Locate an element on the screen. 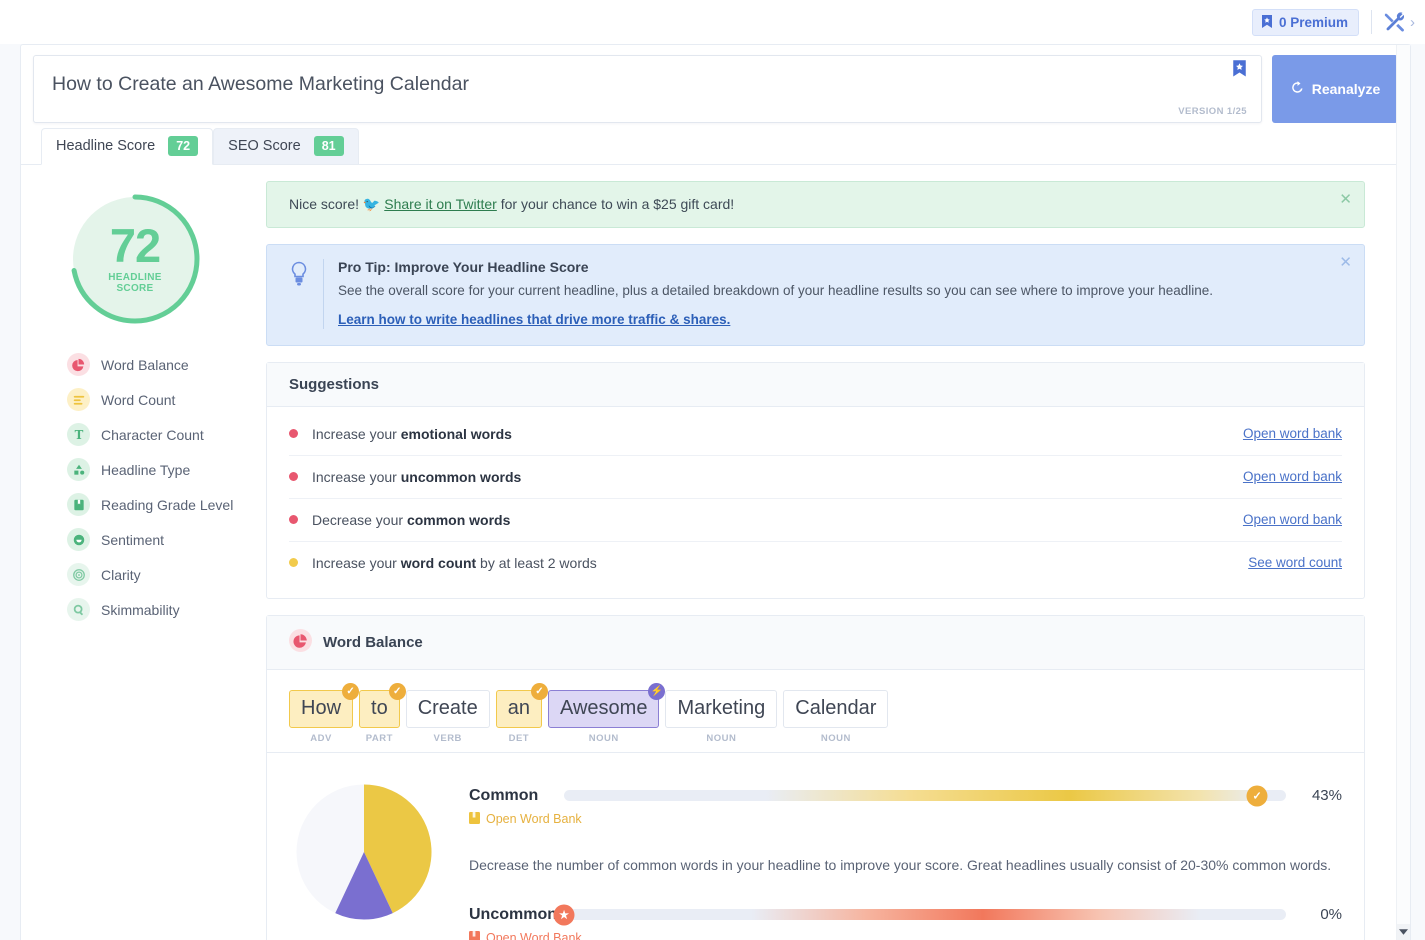 This screenshot has height=940, width=1425. vertical-scrollbar is located at coordinates (1403, 492).